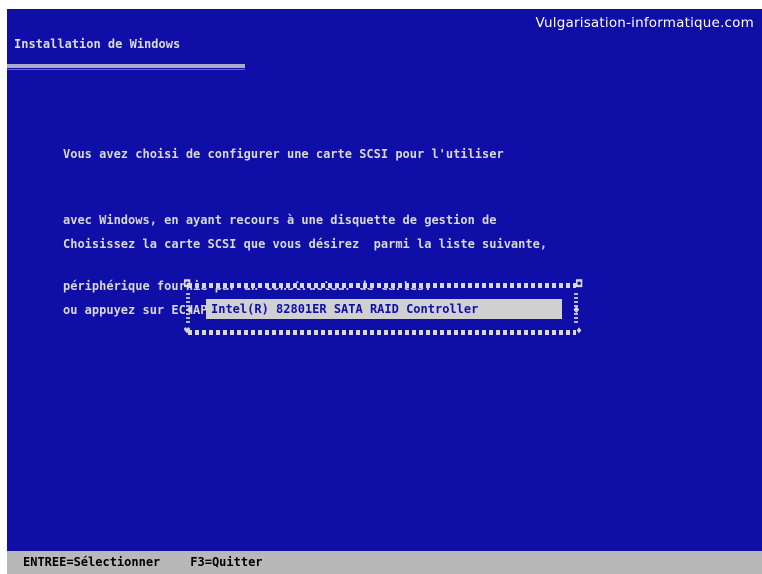  What do you see at coordinates (126, 69) in the screenshot?
I see `title-underline-shadow` at bounding box center [126, 69].